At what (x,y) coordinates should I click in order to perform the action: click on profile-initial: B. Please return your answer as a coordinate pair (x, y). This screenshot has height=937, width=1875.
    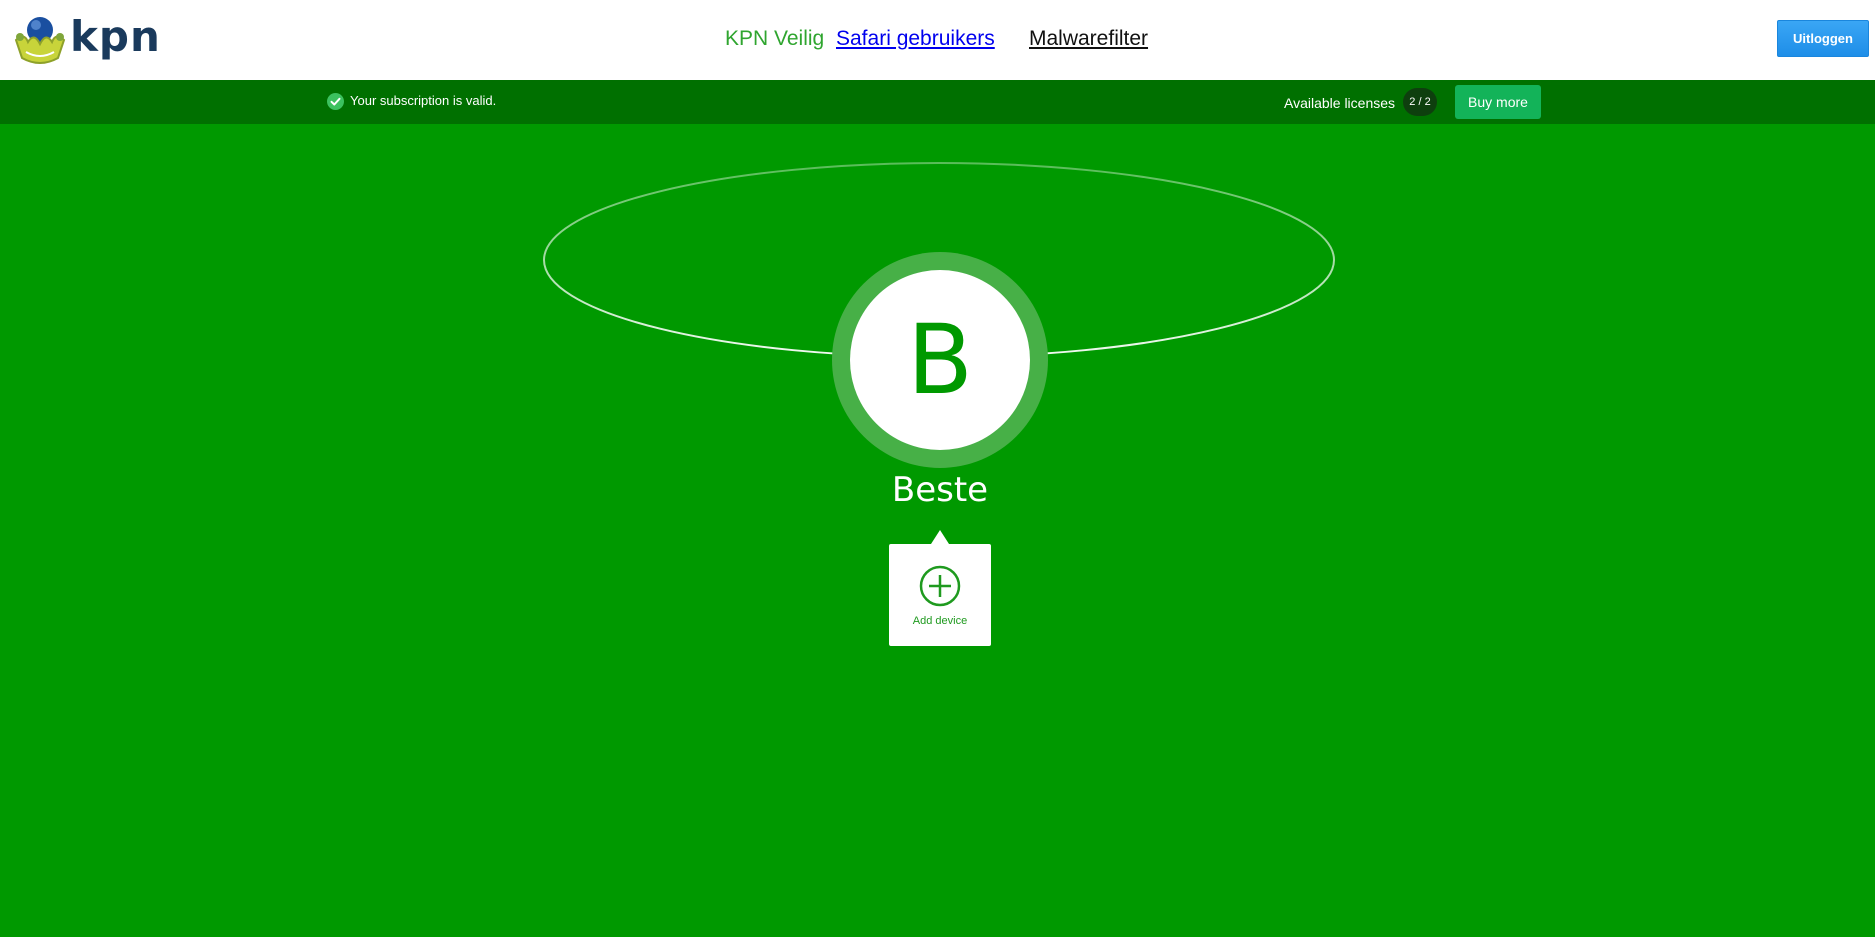
    Looking at the image, I should click on (940, 360).